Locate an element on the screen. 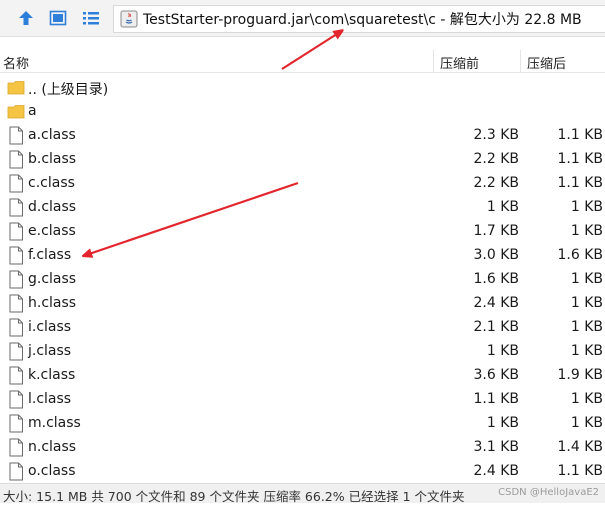  file-packed-size: 1.6 KB is located at coordinates (580, 255).